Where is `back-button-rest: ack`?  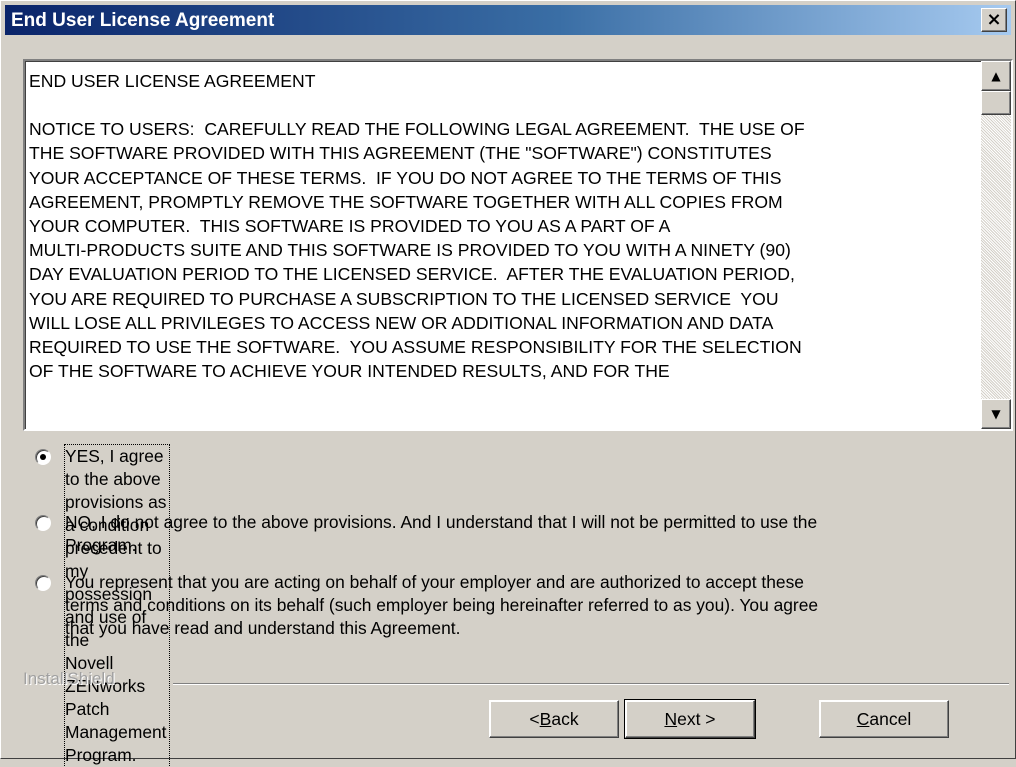 back-button-rest: ack is located at coordinates (565, 718).